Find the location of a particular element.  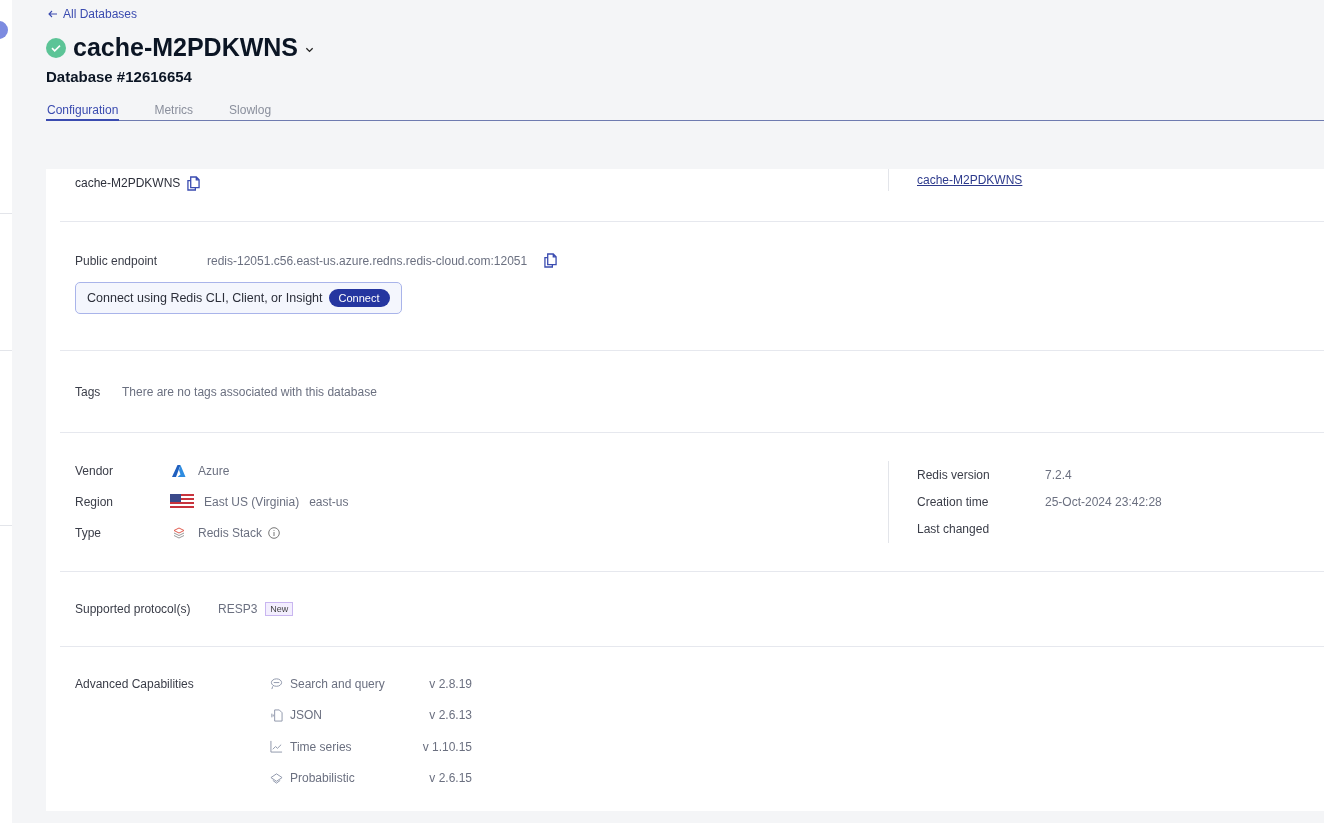

new-badge: New is located at coordinates (279, 609).